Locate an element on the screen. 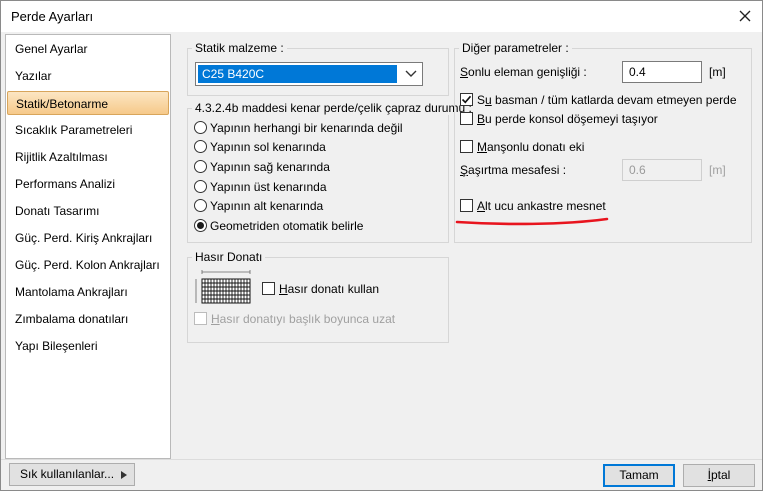  radio-right-edge: Yapının sağ kenarında is located at coordinates (314, 167).